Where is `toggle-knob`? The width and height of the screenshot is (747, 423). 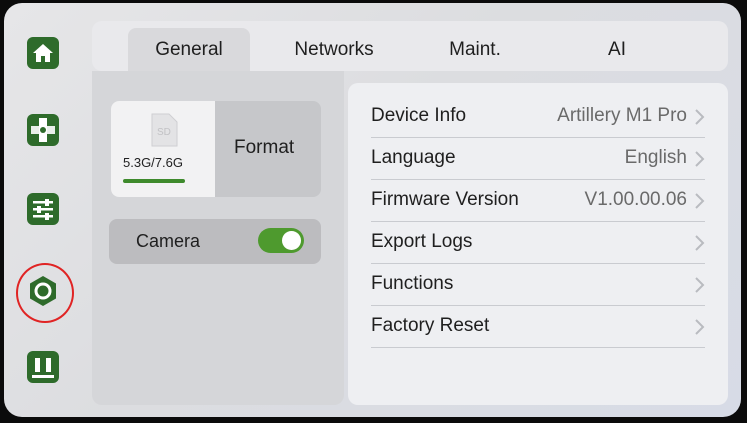
toggle-knob is located at coordinates (291, 240).